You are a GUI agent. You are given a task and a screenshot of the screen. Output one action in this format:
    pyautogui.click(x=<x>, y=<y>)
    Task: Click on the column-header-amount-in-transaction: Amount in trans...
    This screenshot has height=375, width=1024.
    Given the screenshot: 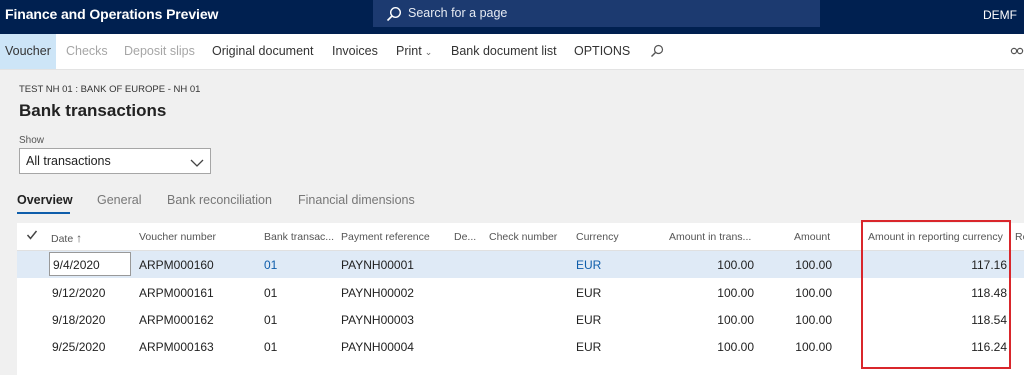 What is the action you would take?
    pyautogui.click(x=710, y=237)
    